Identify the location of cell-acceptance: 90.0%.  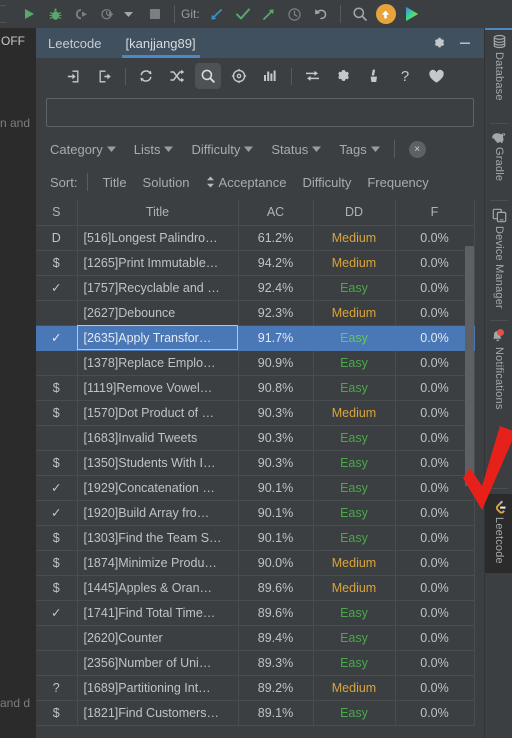
(276, 563).